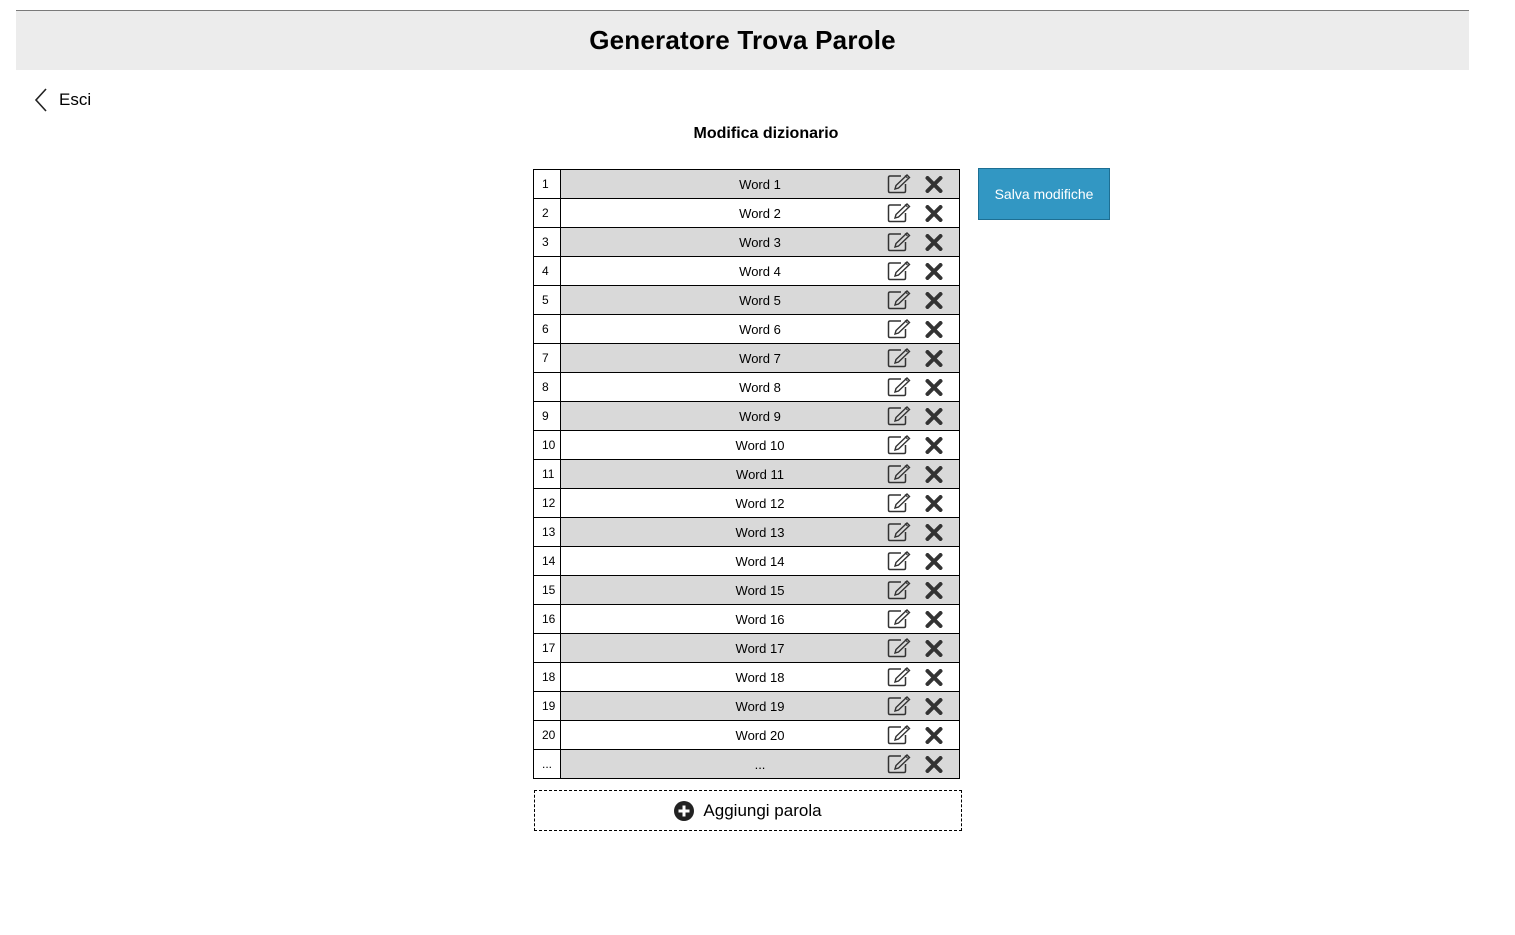  Describe the element at coordinates (40, 100) in the screenshot. I see `chevron-left-icon` at that location.